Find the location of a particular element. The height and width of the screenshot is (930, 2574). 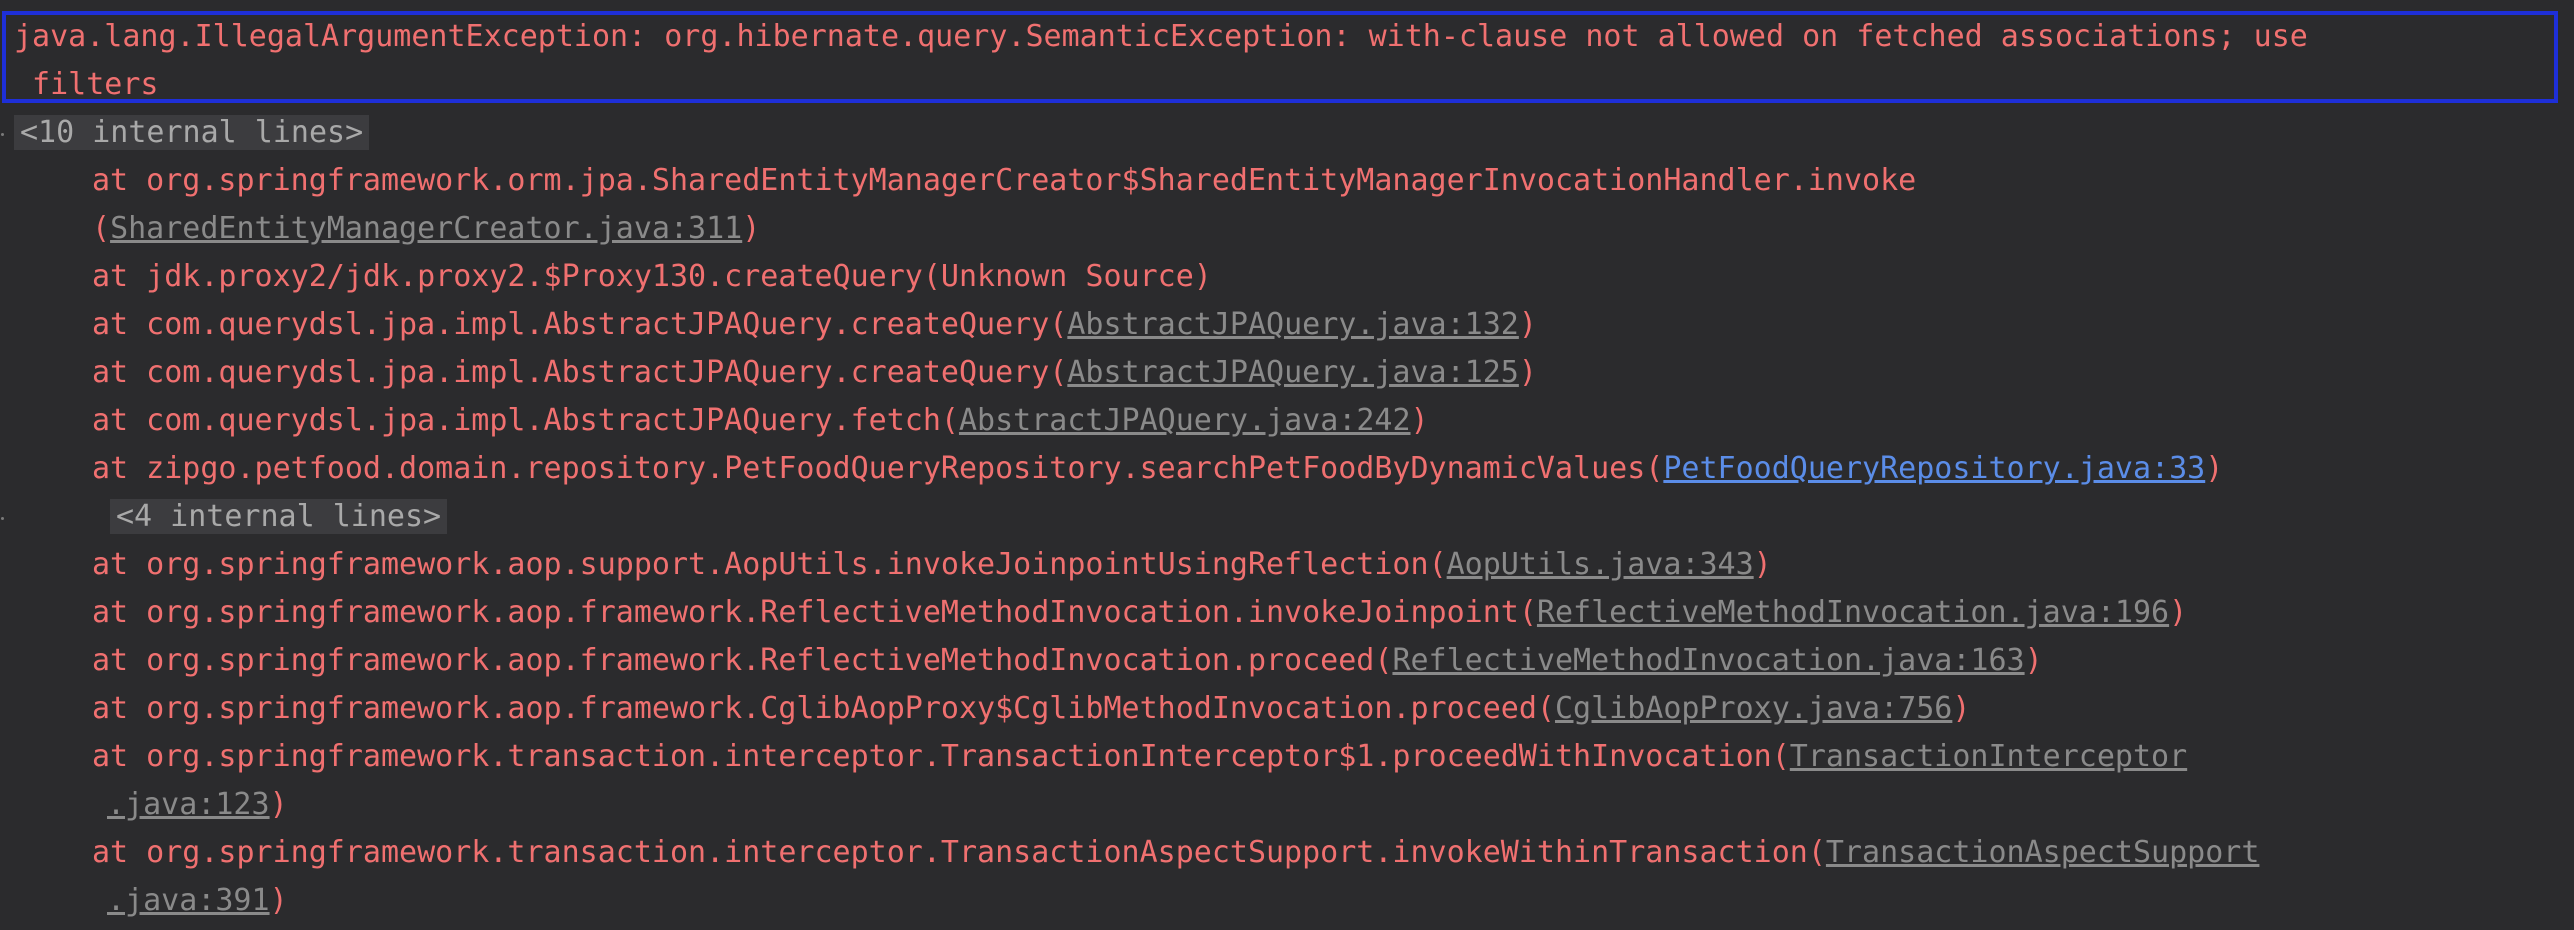

internal-lines-fold: <10 internal lines> is located at coordinates (192, 132).